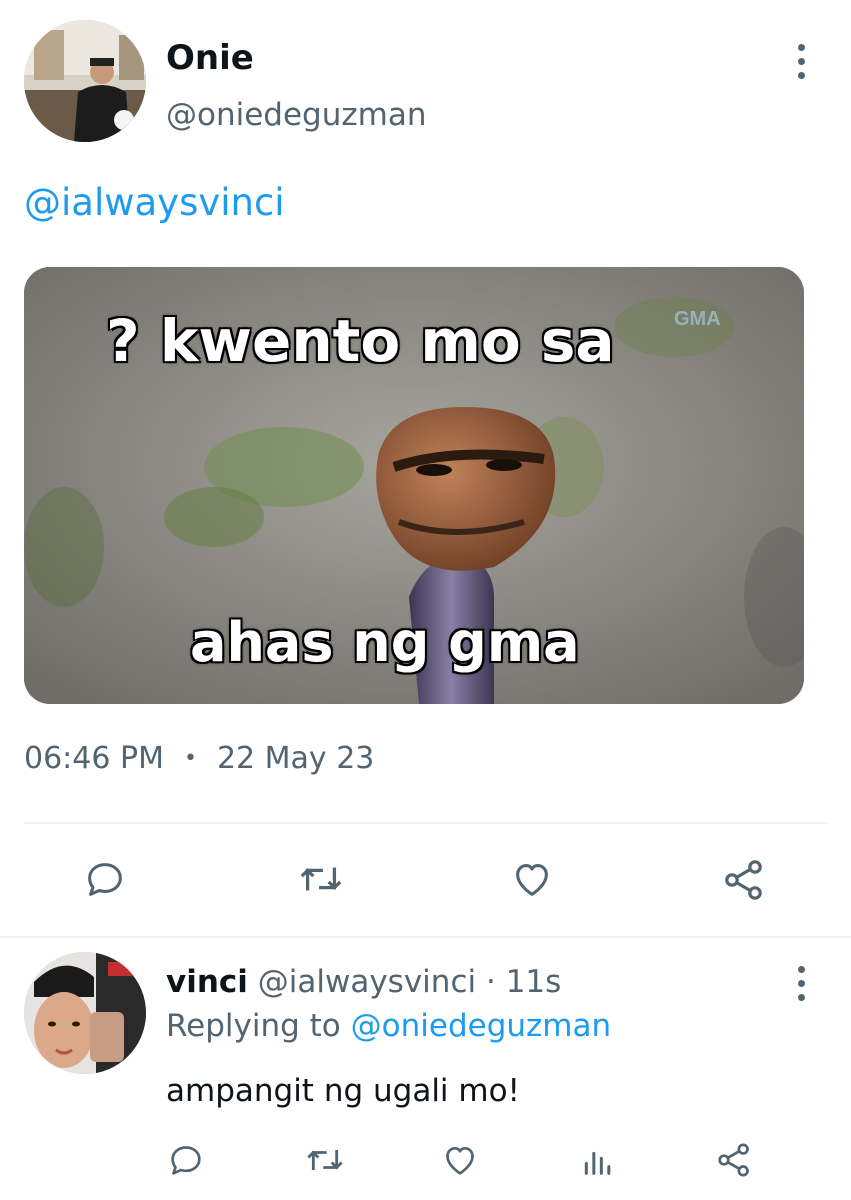 The image size is (851, 1200). I want to click on author-avatar, so click(85, 81).